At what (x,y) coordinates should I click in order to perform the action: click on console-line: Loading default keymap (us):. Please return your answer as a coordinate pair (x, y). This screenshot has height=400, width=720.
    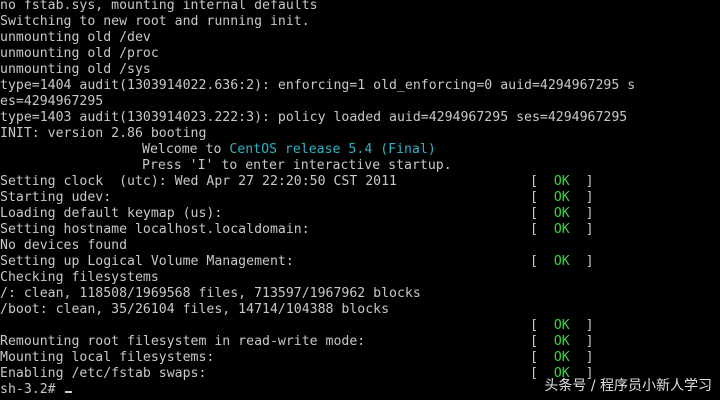
    Looking at the image, I should click on (111, 213).